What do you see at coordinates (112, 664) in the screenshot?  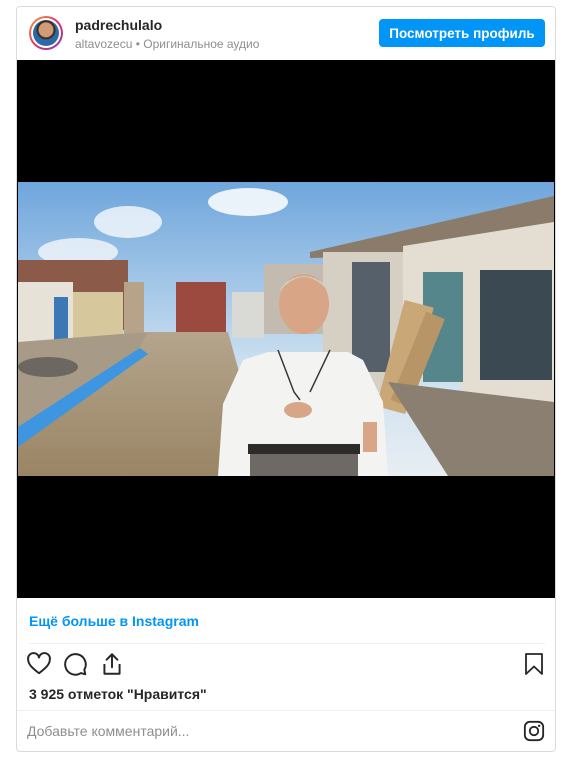 I see `share-icon` at bounding box center [112, 664].